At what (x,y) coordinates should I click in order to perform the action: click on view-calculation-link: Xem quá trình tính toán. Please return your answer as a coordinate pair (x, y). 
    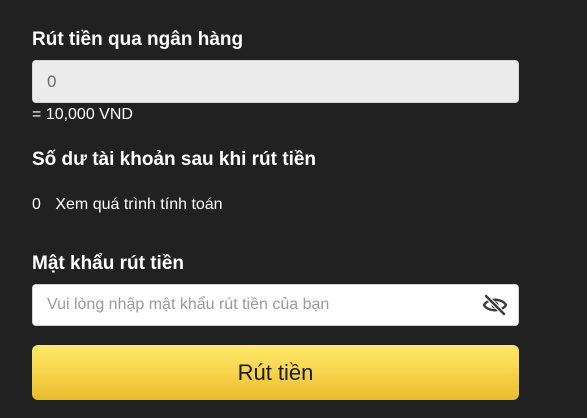
    Looking at the image, I should click on (138, 204).